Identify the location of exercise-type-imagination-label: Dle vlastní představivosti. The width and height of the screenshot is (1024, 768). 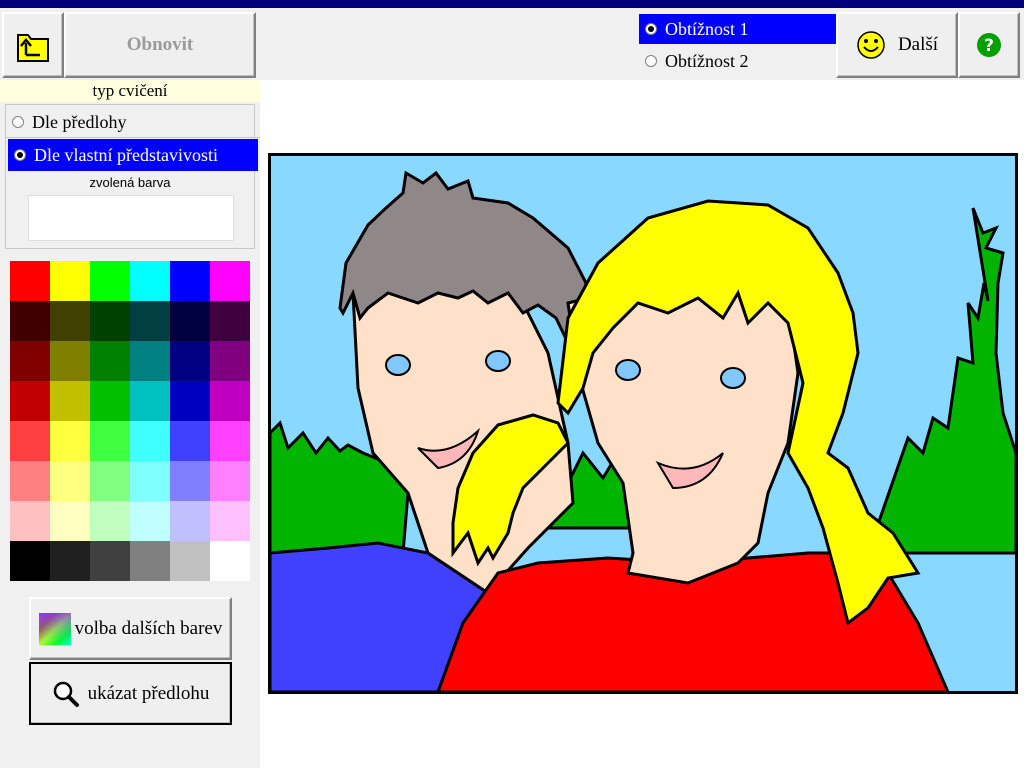
(126, 154).